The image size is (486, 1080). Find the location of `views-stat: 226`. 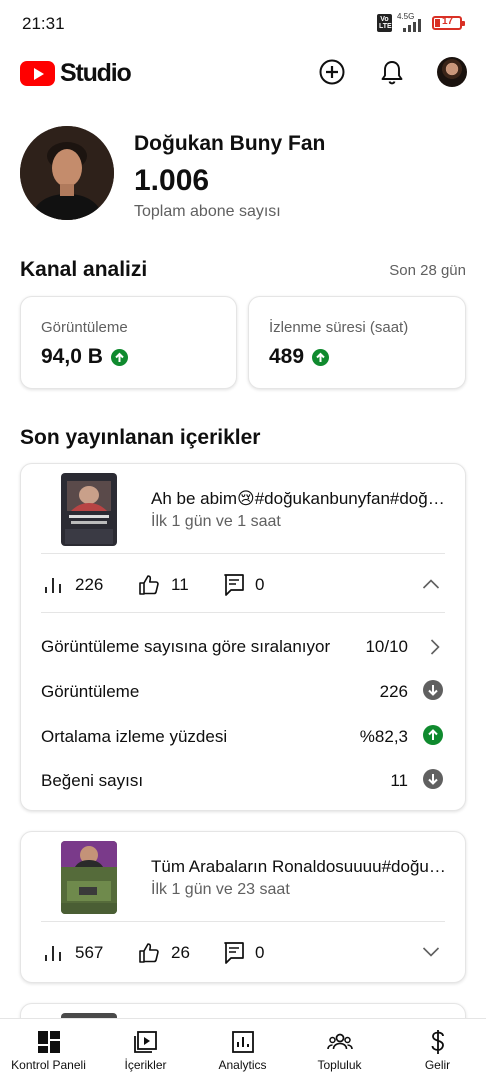

views-stat: 226 is located at coordinates (73, 585).